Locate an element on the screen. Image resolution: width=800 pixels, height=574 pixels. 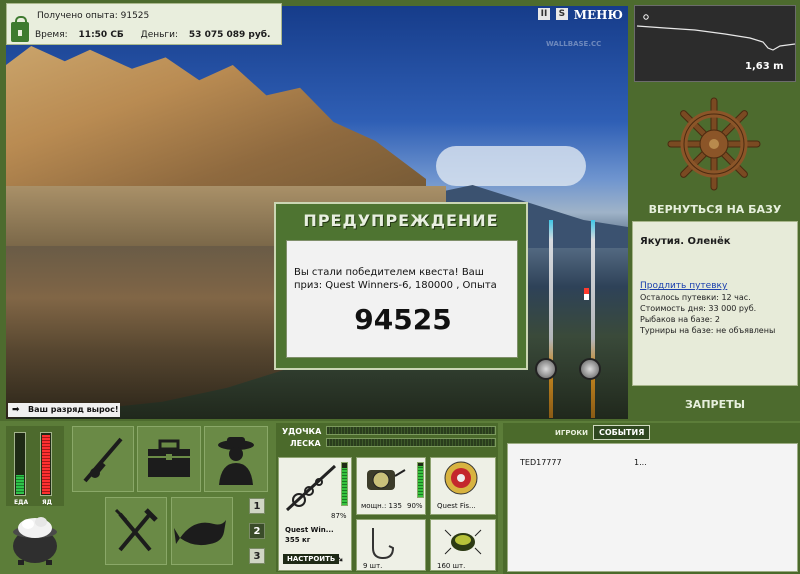
rank-notice: Ваш разряд вырос! is located at coordinates (64, 410).